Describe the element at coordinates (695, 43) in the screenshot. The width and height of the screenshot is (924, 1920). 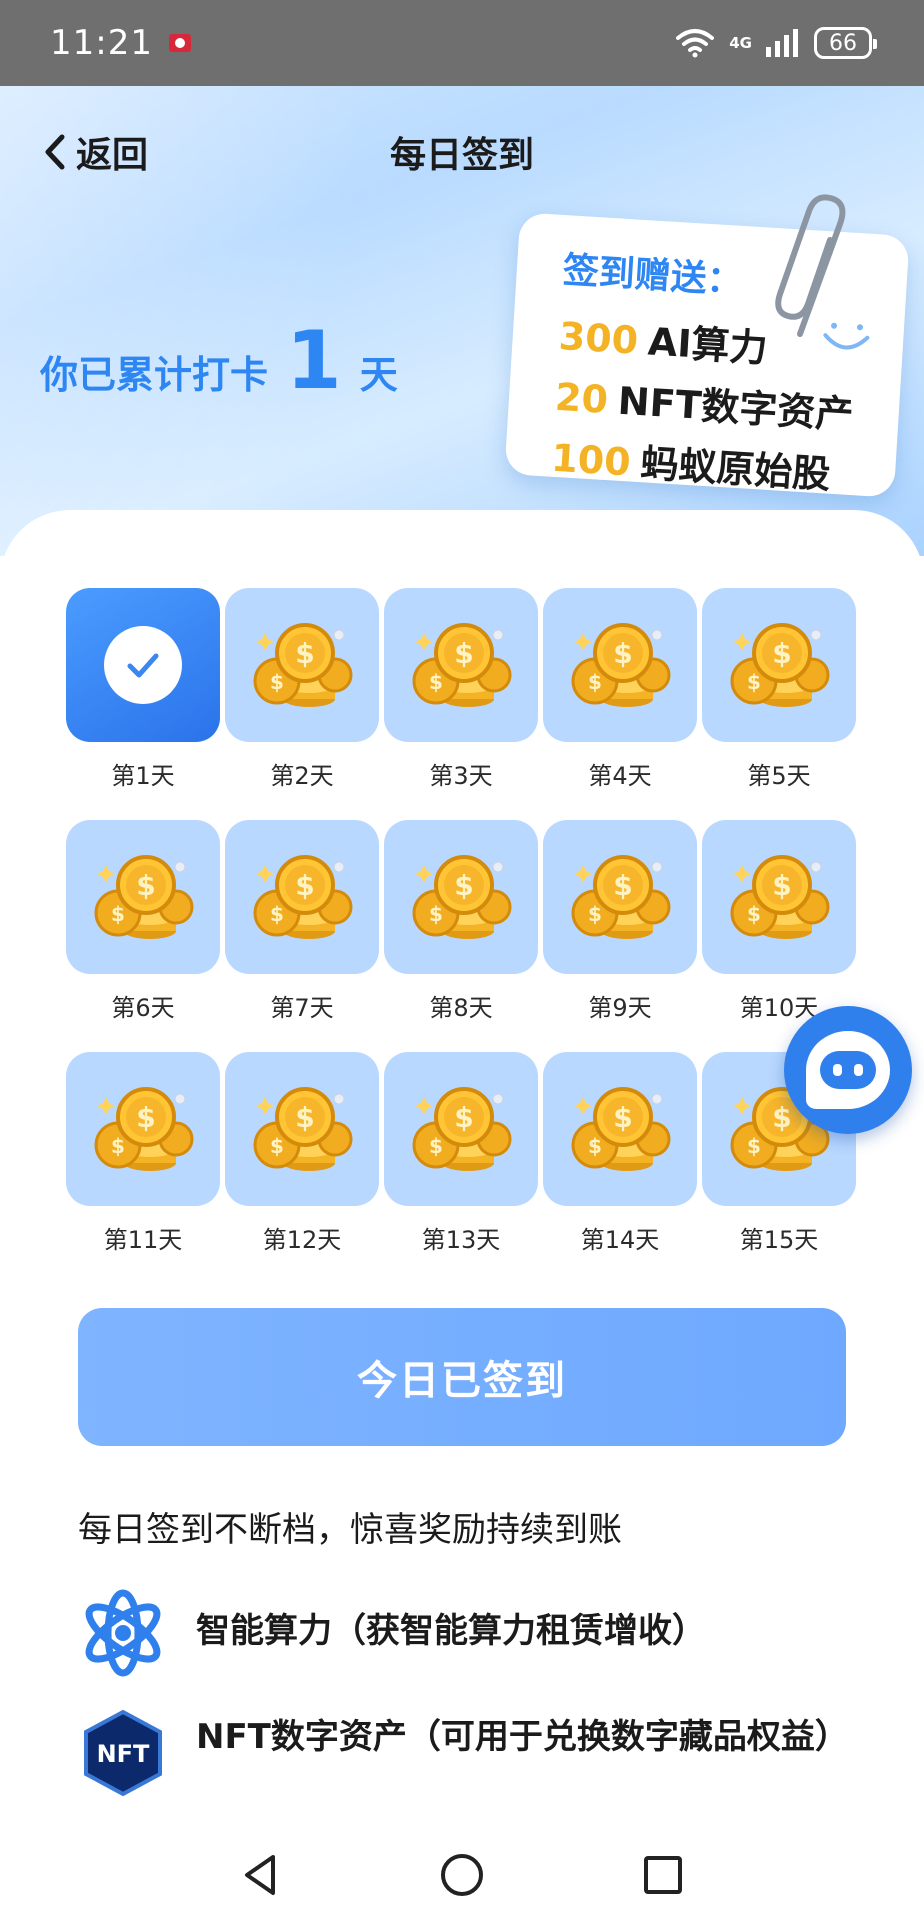
I see `wifi-icon` at that location.